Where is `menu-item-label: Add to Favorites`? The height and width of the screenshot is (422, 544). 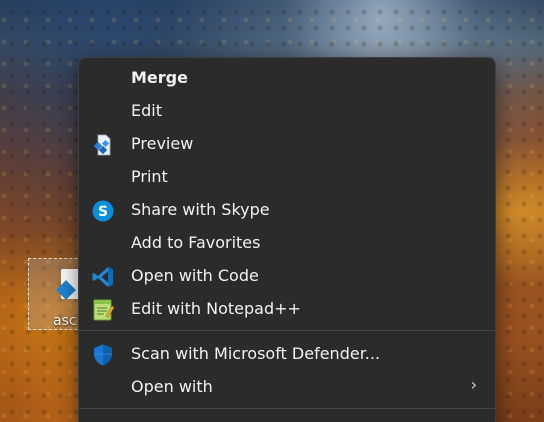
menu-item-label: Add to Favorites is located at coordinates (196, 242).